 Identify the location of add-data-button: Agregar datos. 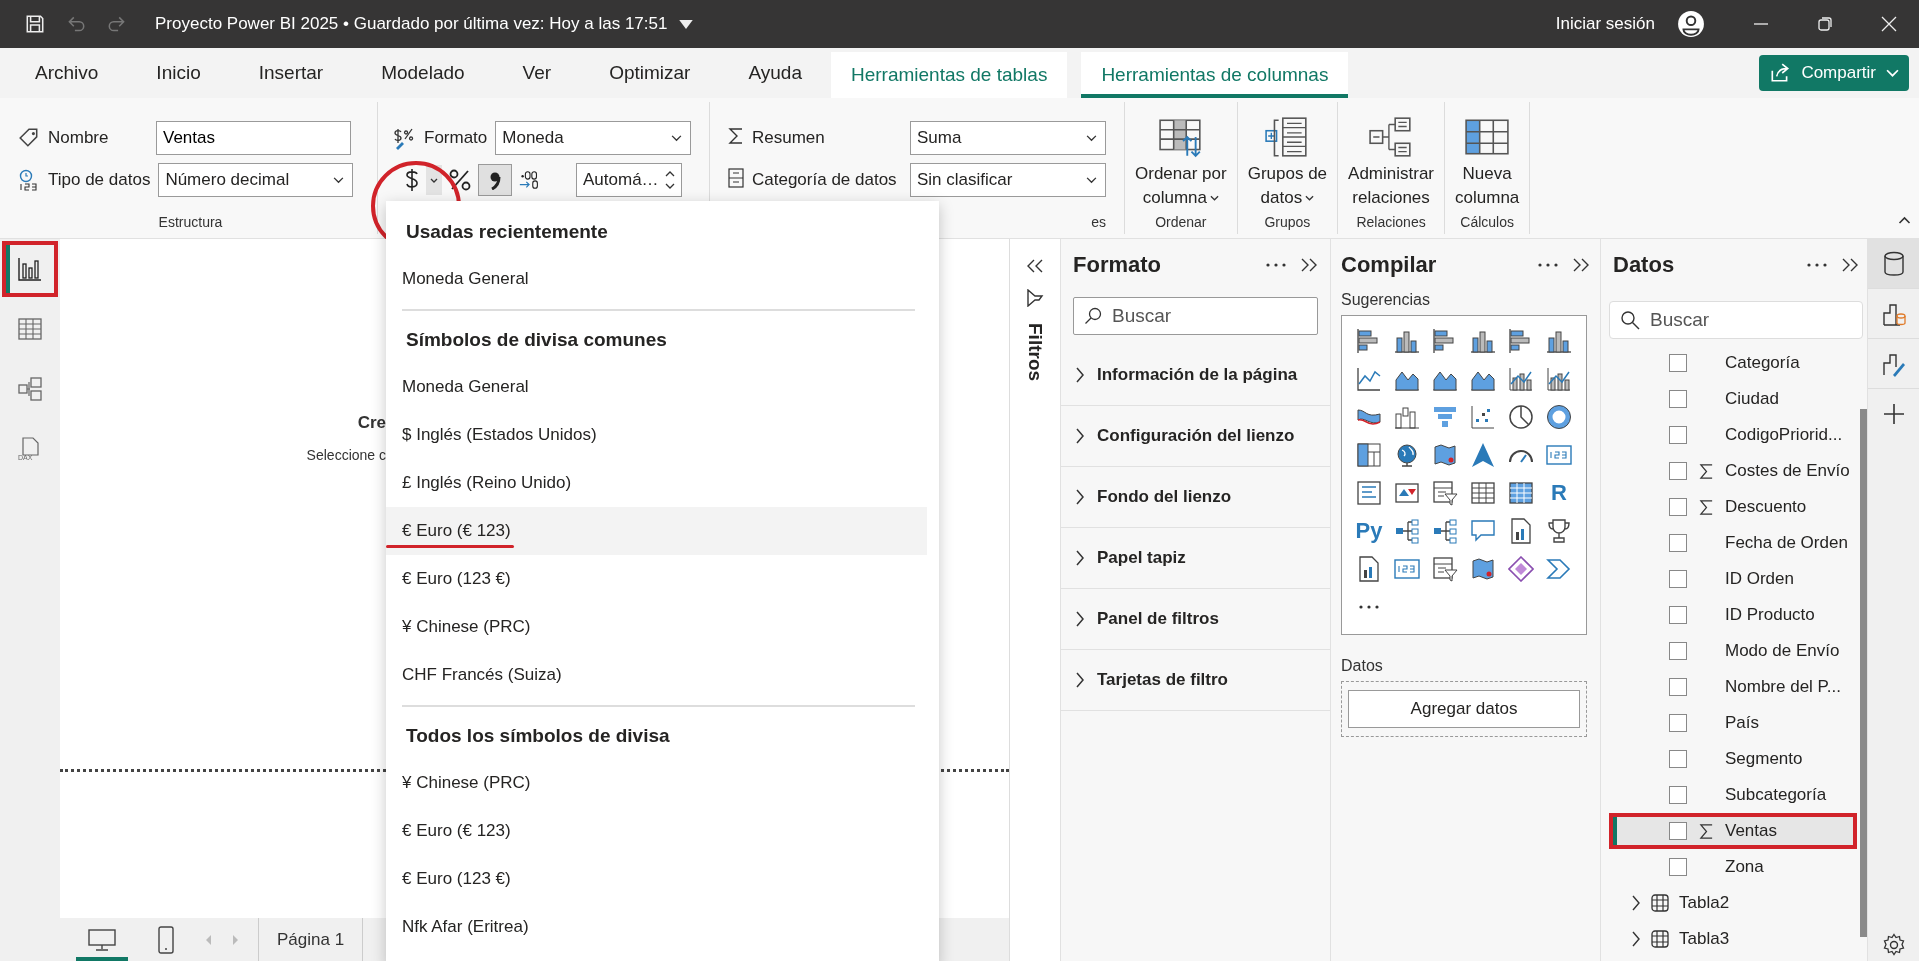
(1464, 709).